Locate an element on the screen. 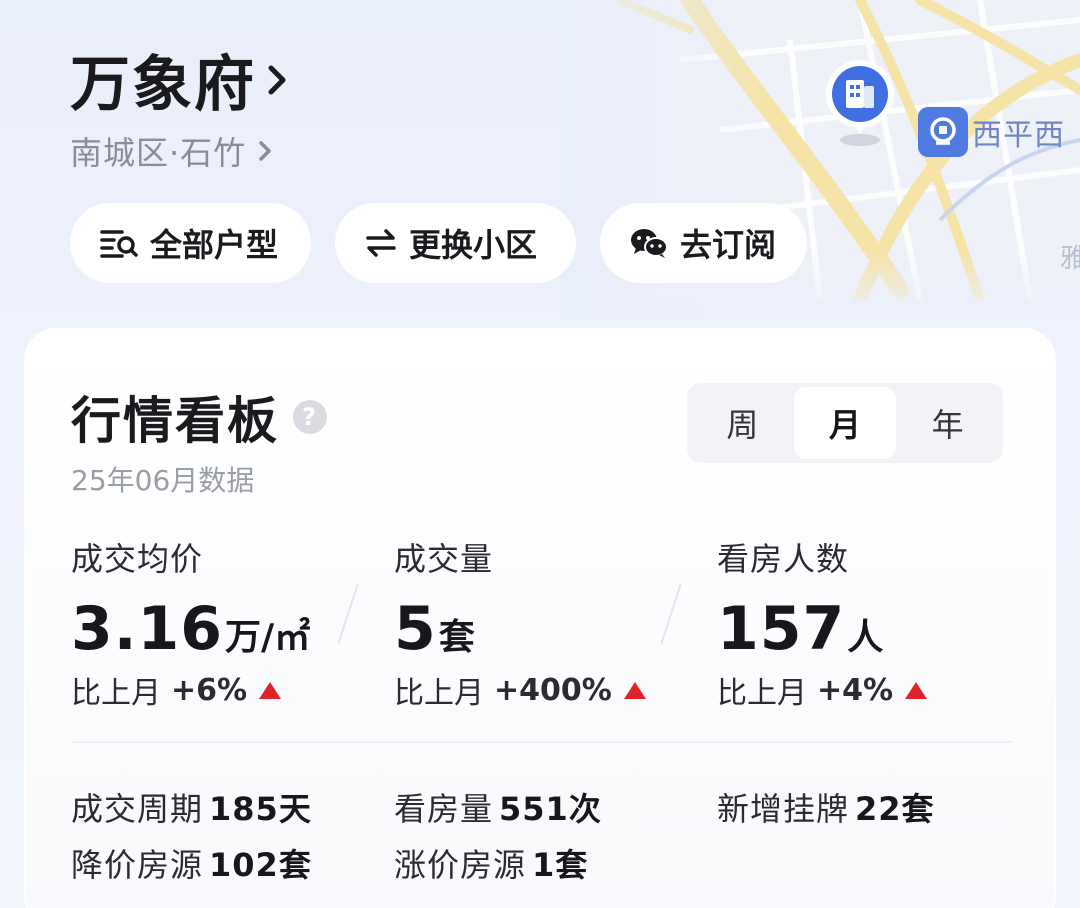 The width and height of the screenshot is (1080, 908). metric-label: 涨价房源 is located at coordinates (460, 865).